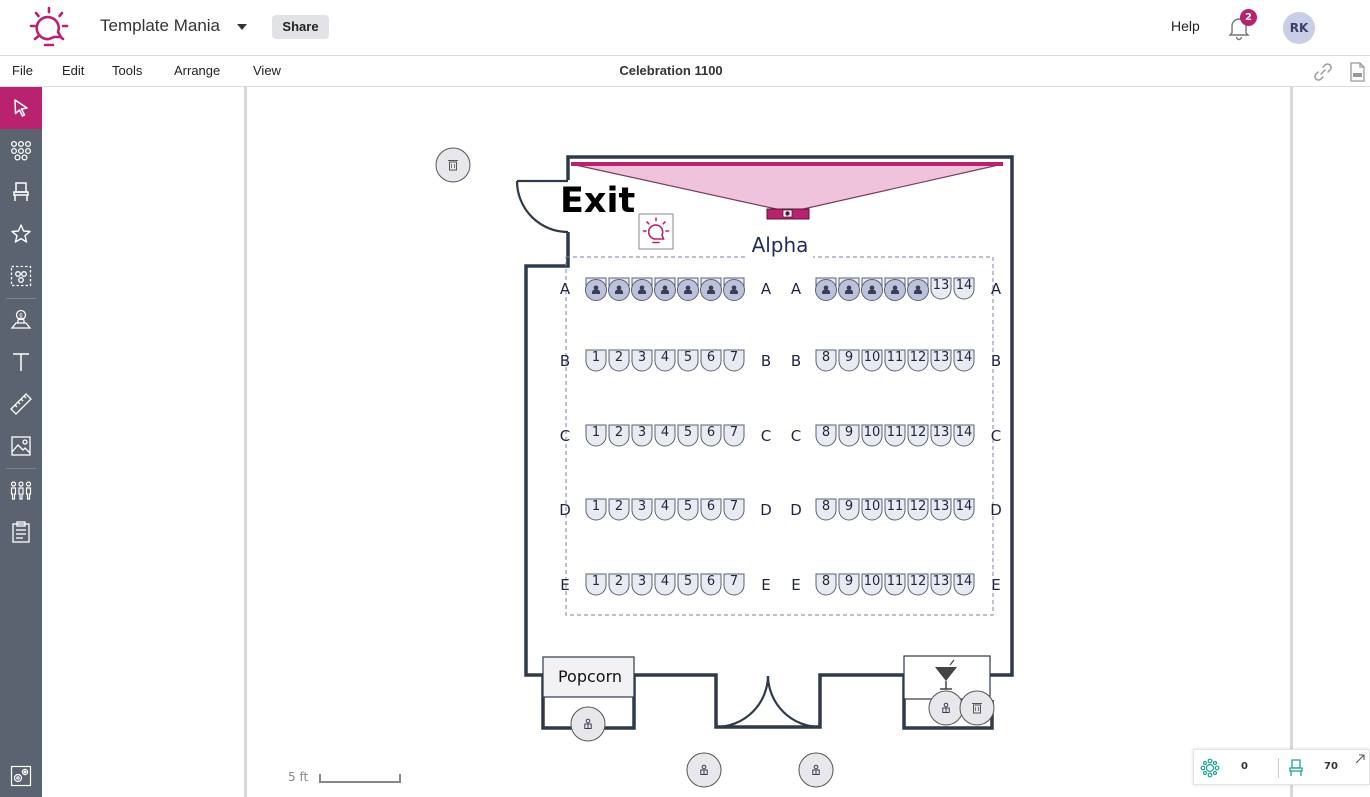 Image resolution: width=1370 pixels, height=797 pixels. I want to click on row-label: C, so click(565, 436).